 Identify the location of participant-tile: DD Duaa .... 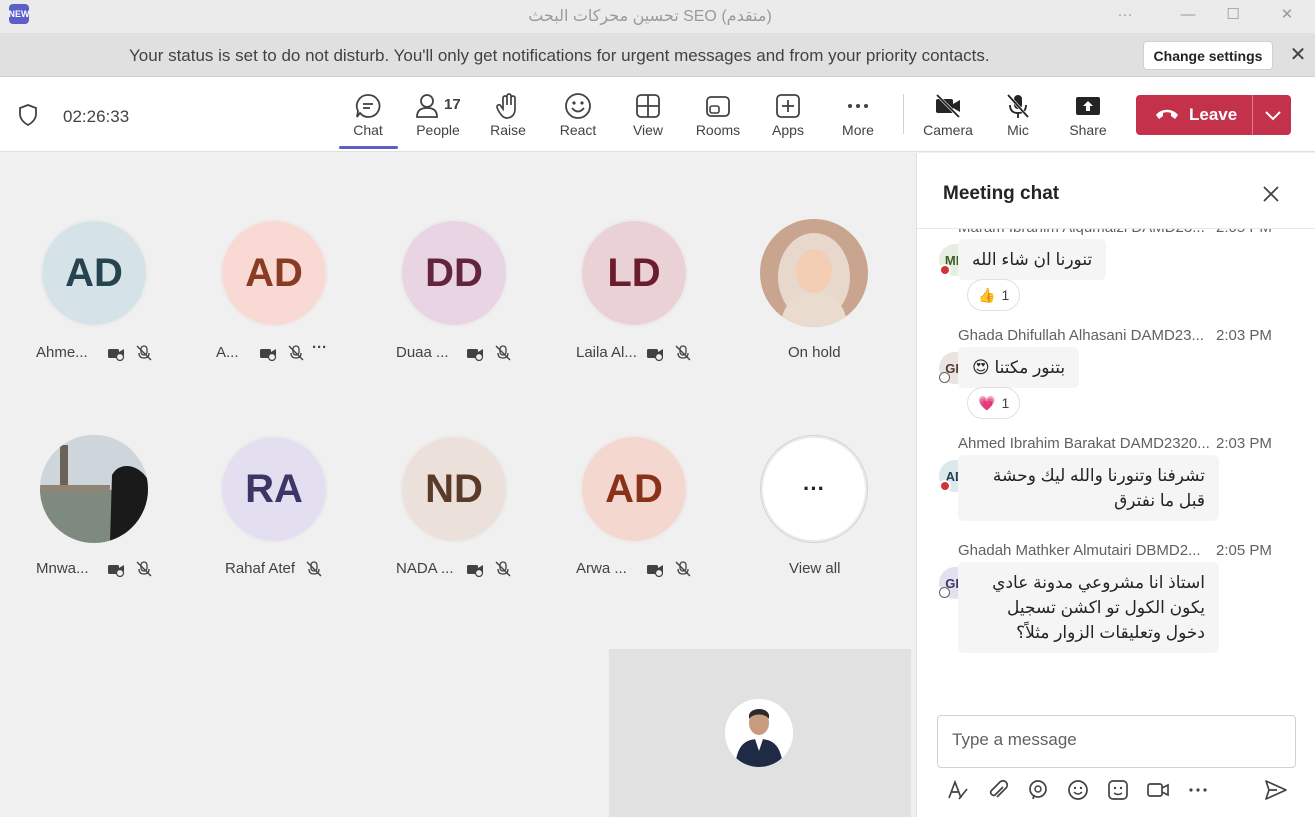
(453, 319).